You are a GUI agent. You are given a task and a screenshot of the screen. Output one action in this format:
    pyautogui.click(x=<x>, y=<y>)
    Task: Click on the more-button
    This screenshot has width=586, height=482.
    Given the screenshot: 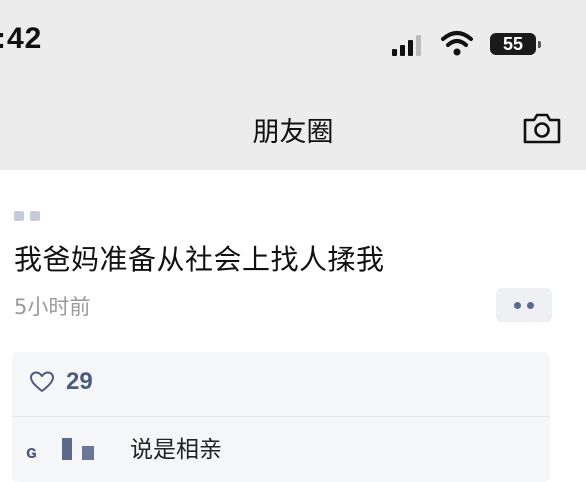 What is the action you would take?
    pyautogui.click(x=524, y=305)
    